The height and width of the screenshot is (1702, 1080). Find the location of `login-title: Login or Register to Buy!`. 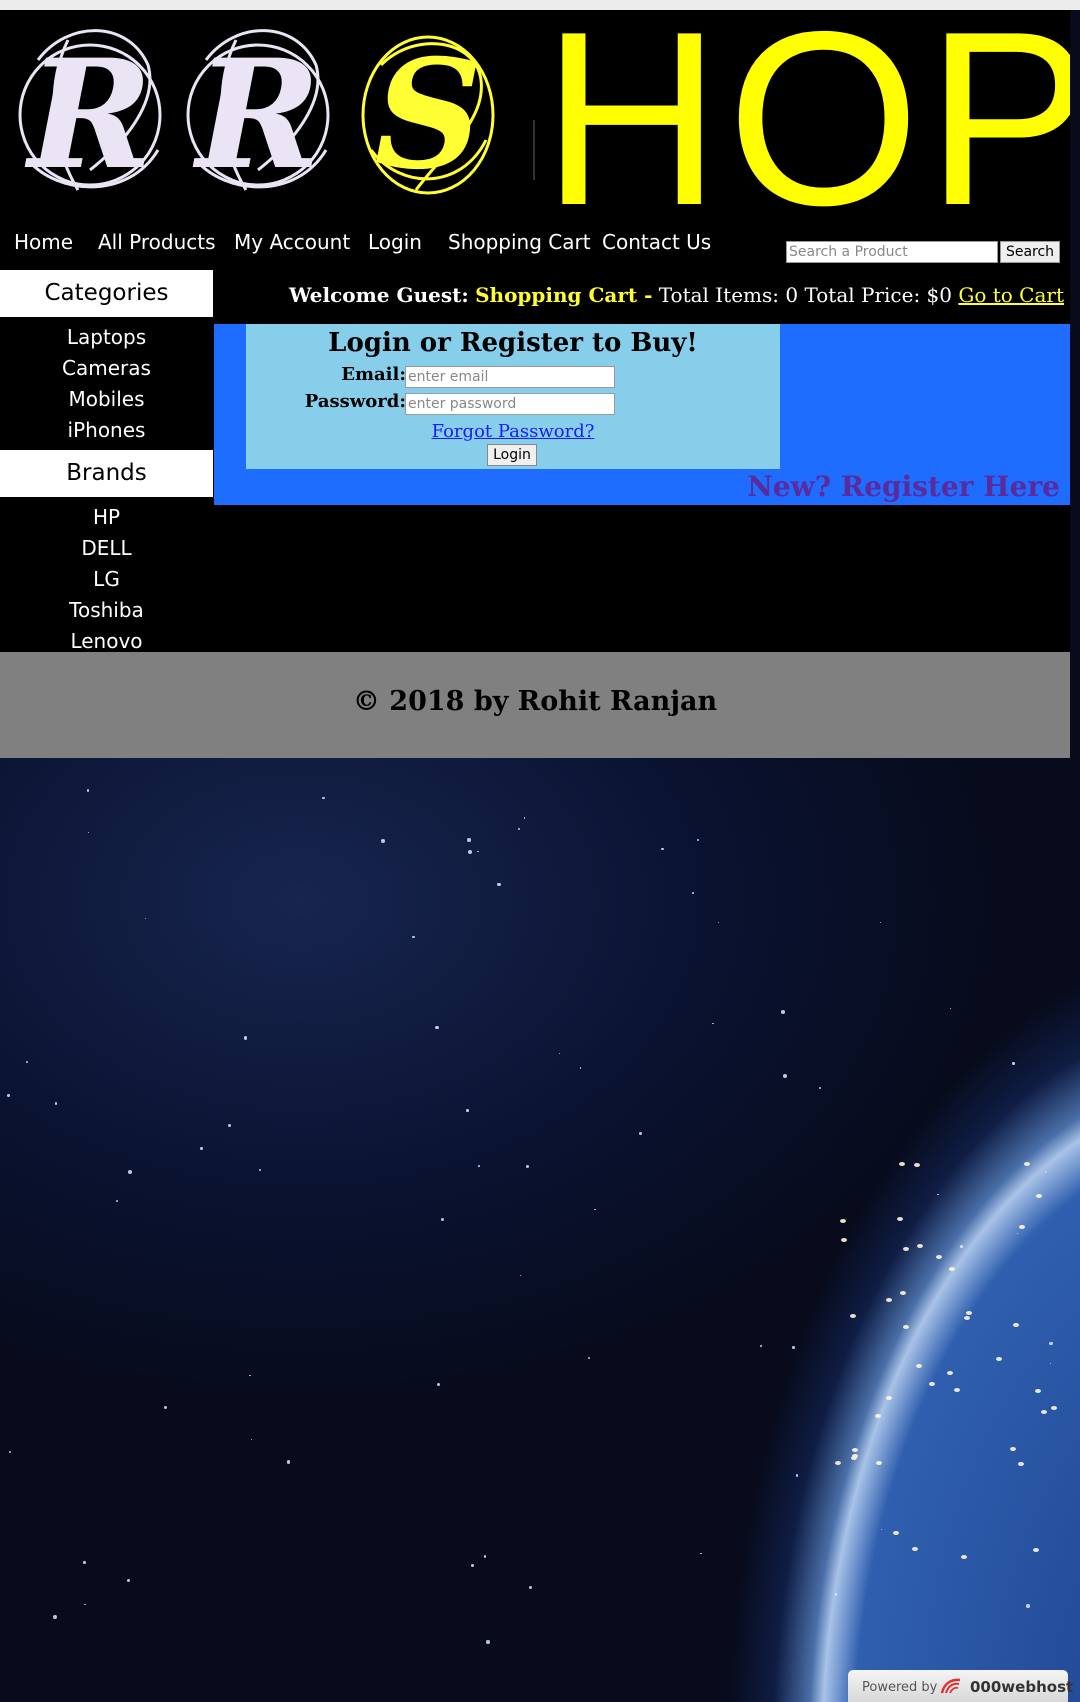

login-title: Login or Register to Buy! is located at coordinates (513, 343).